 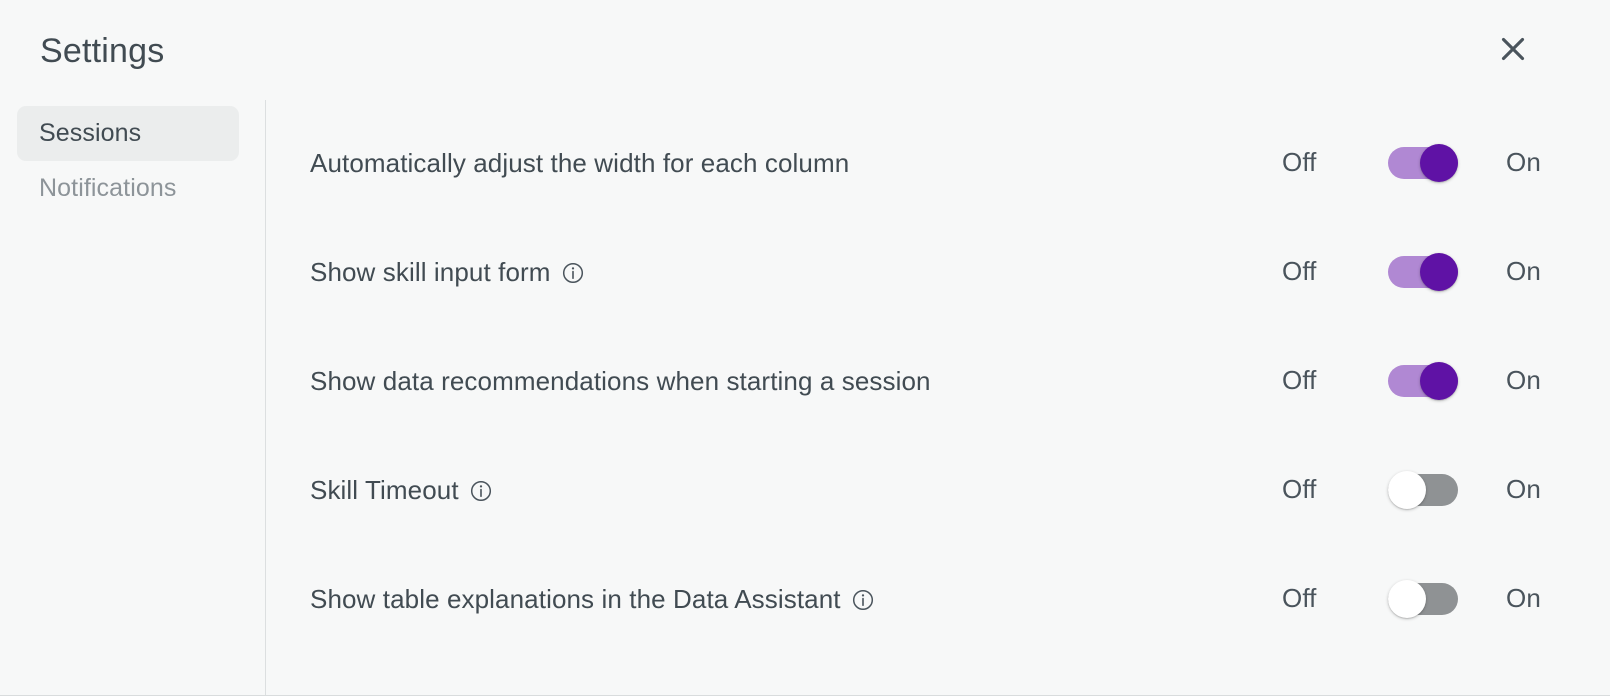 I want to click on sidebar-item-notifications: Notifications, so click(x=128, y=188).